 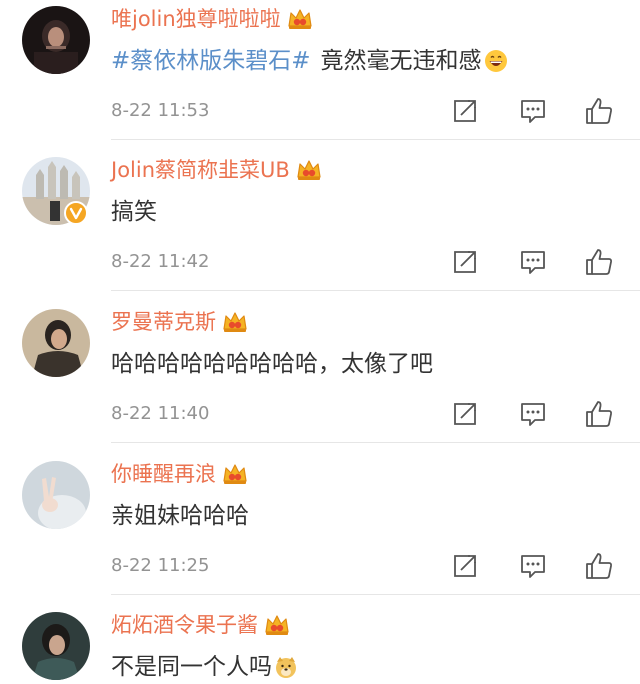 What do you see at coordinates (211, 61) in the screenshot?
I see `topic-link: #蔡依林版朱碧石#` at bounding box center [211, 61].